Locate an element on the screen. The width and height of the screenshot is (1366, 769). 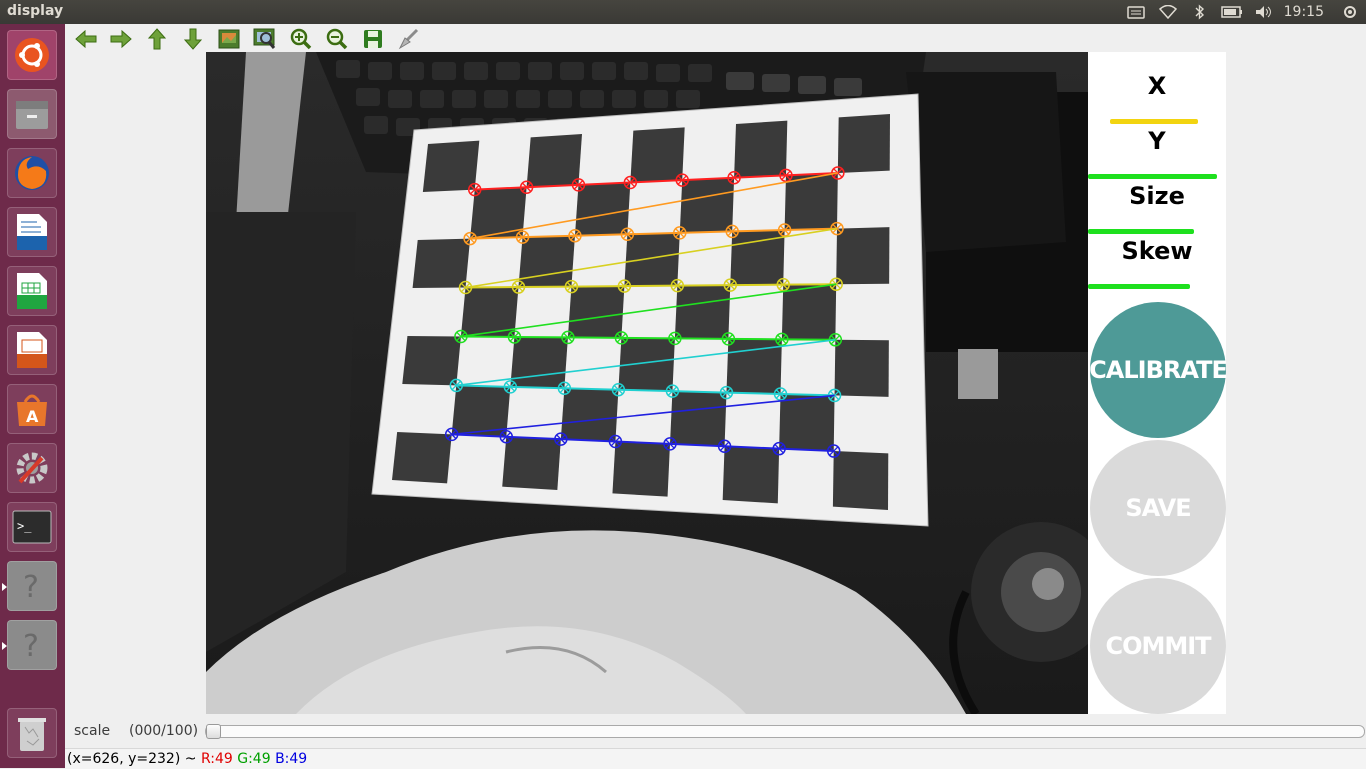
status-bar: (x=626, y=232) ~ R:49 G:49 B:49 is located at coordinates (715, 758).